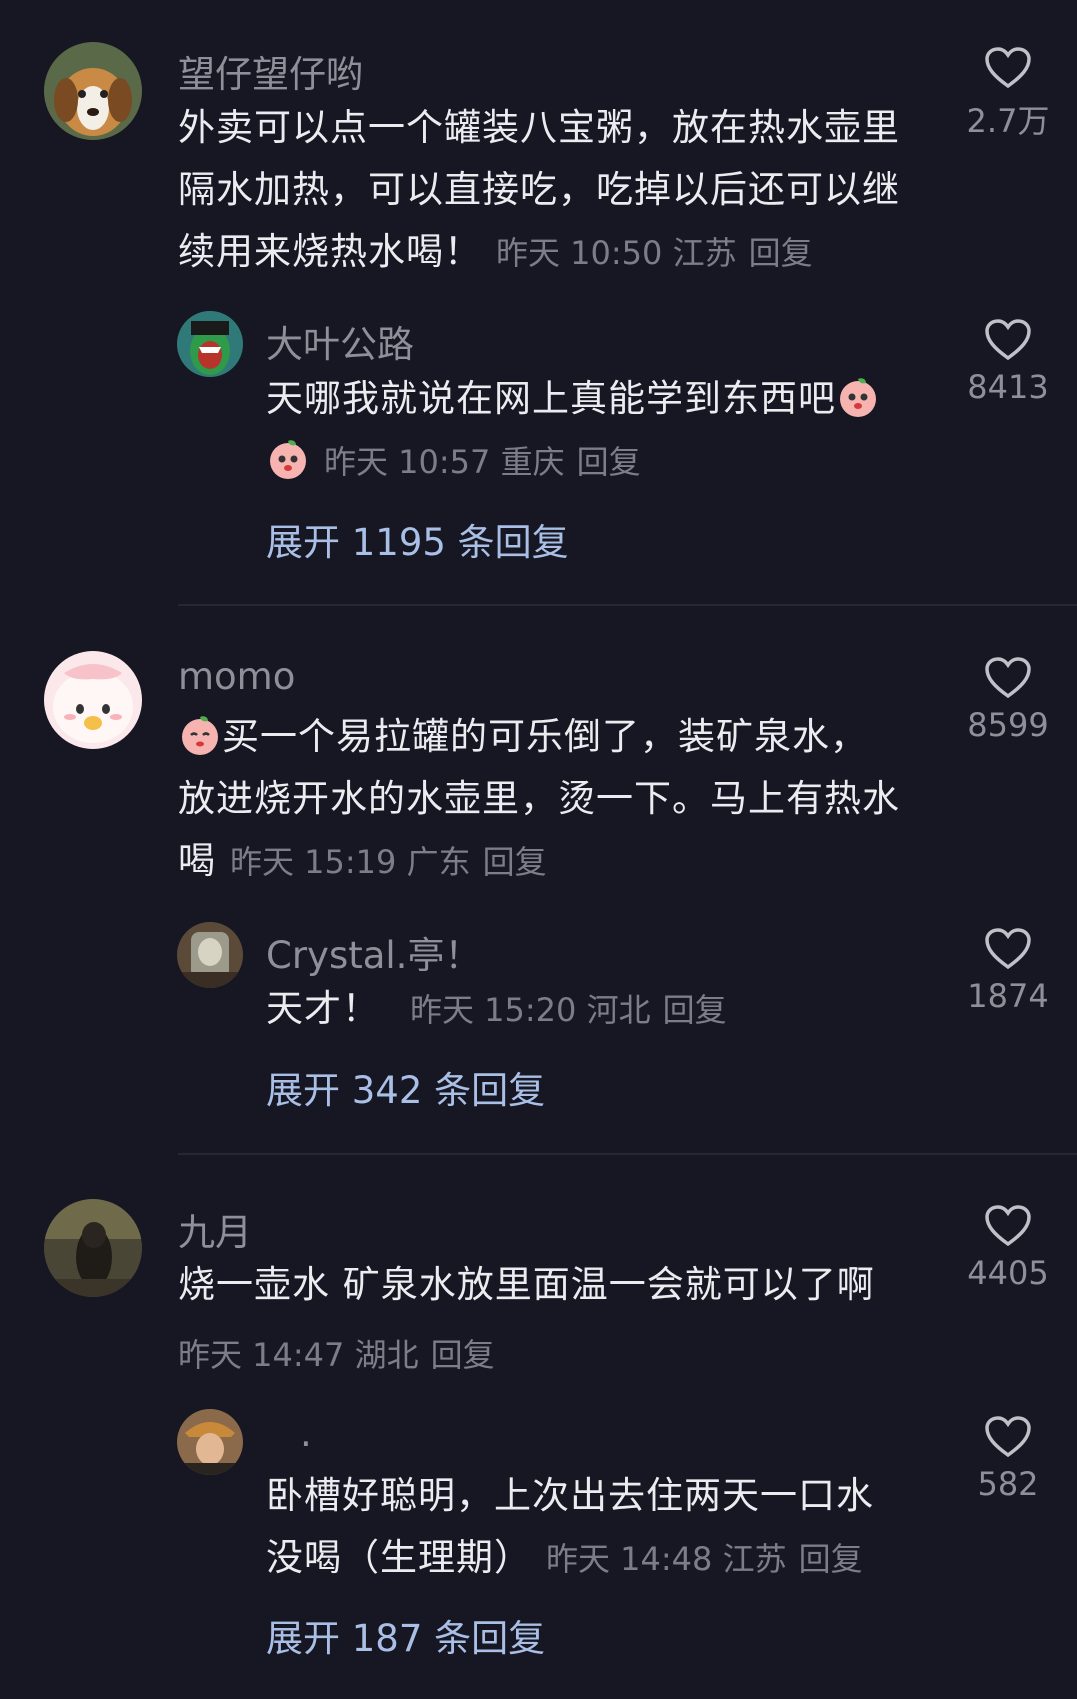 Image resolution: width=1077 pixels, height=1699 pixels. I want to click on username: Crystal.亭！, so click(373, 952).